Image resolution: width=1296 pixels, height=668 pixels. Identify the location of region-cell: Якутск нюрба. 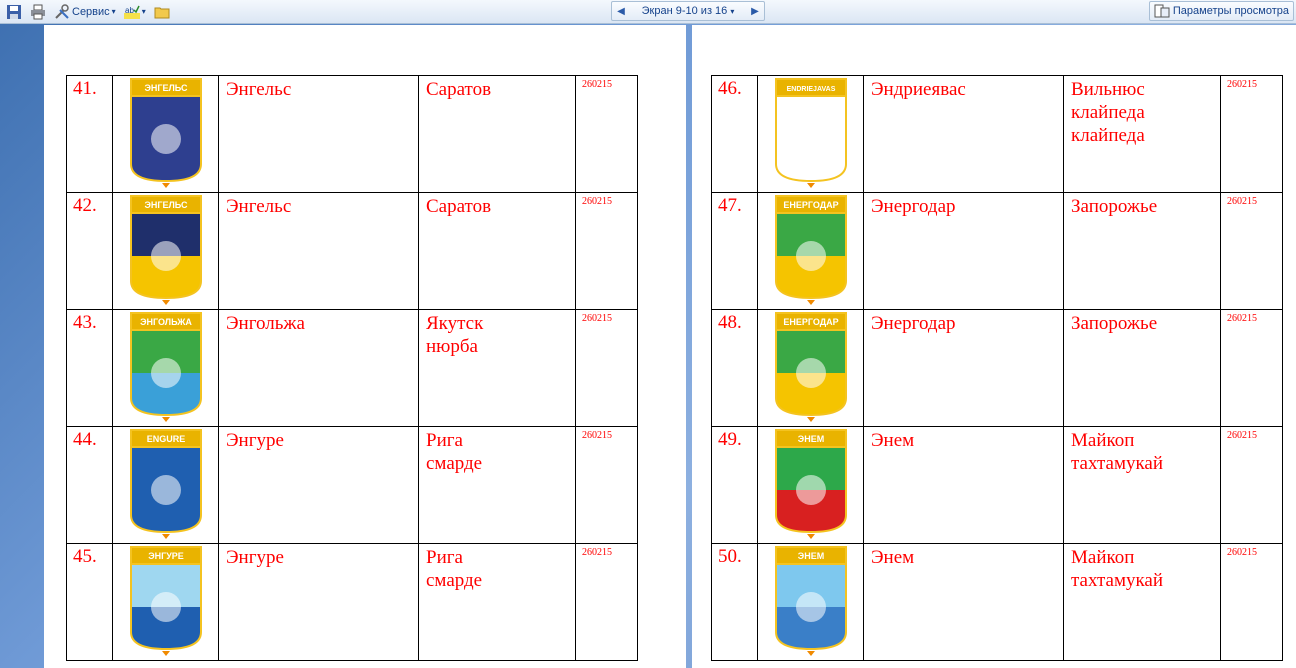
(497, 368).